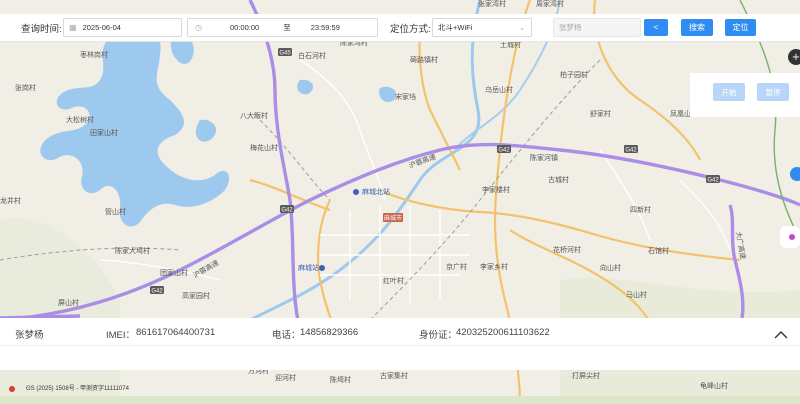 This screenshot has height=404, width=800. I want to click on locate-button: 定位, so click(740, 27).